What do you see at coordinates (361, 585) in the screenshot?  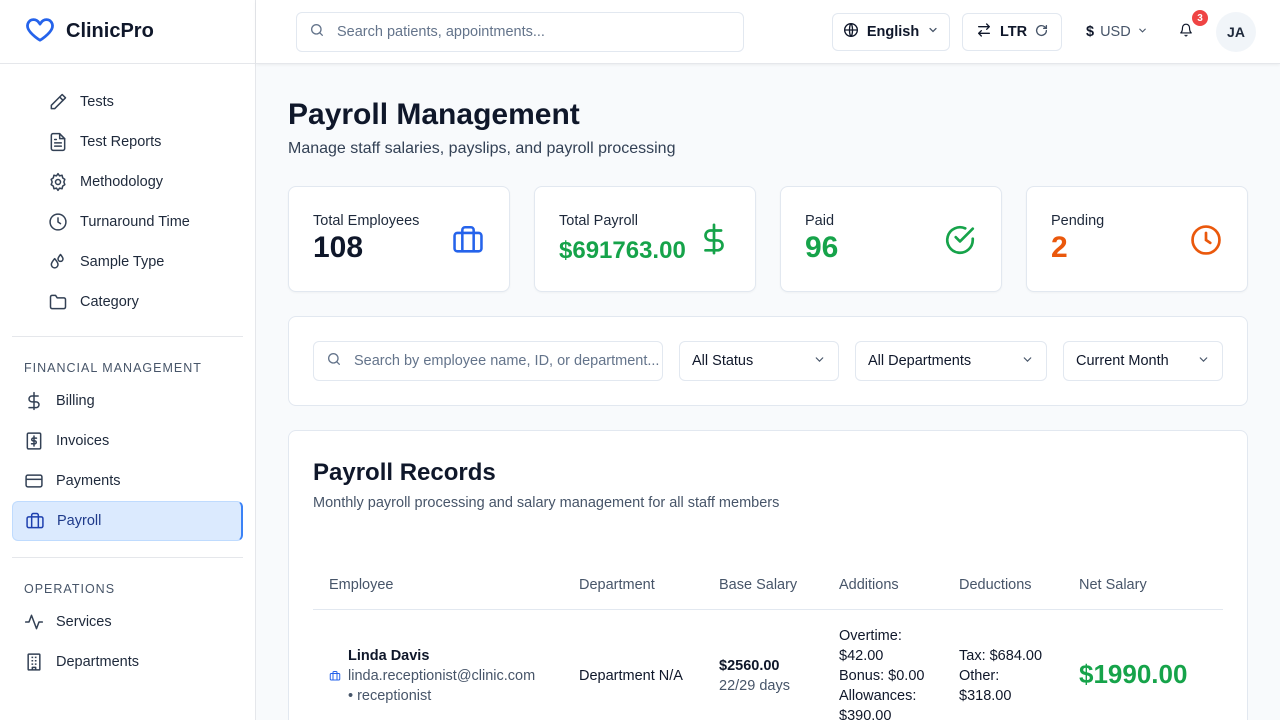 I see `column-header-employee: Employee` at bounding box center [361, 585].